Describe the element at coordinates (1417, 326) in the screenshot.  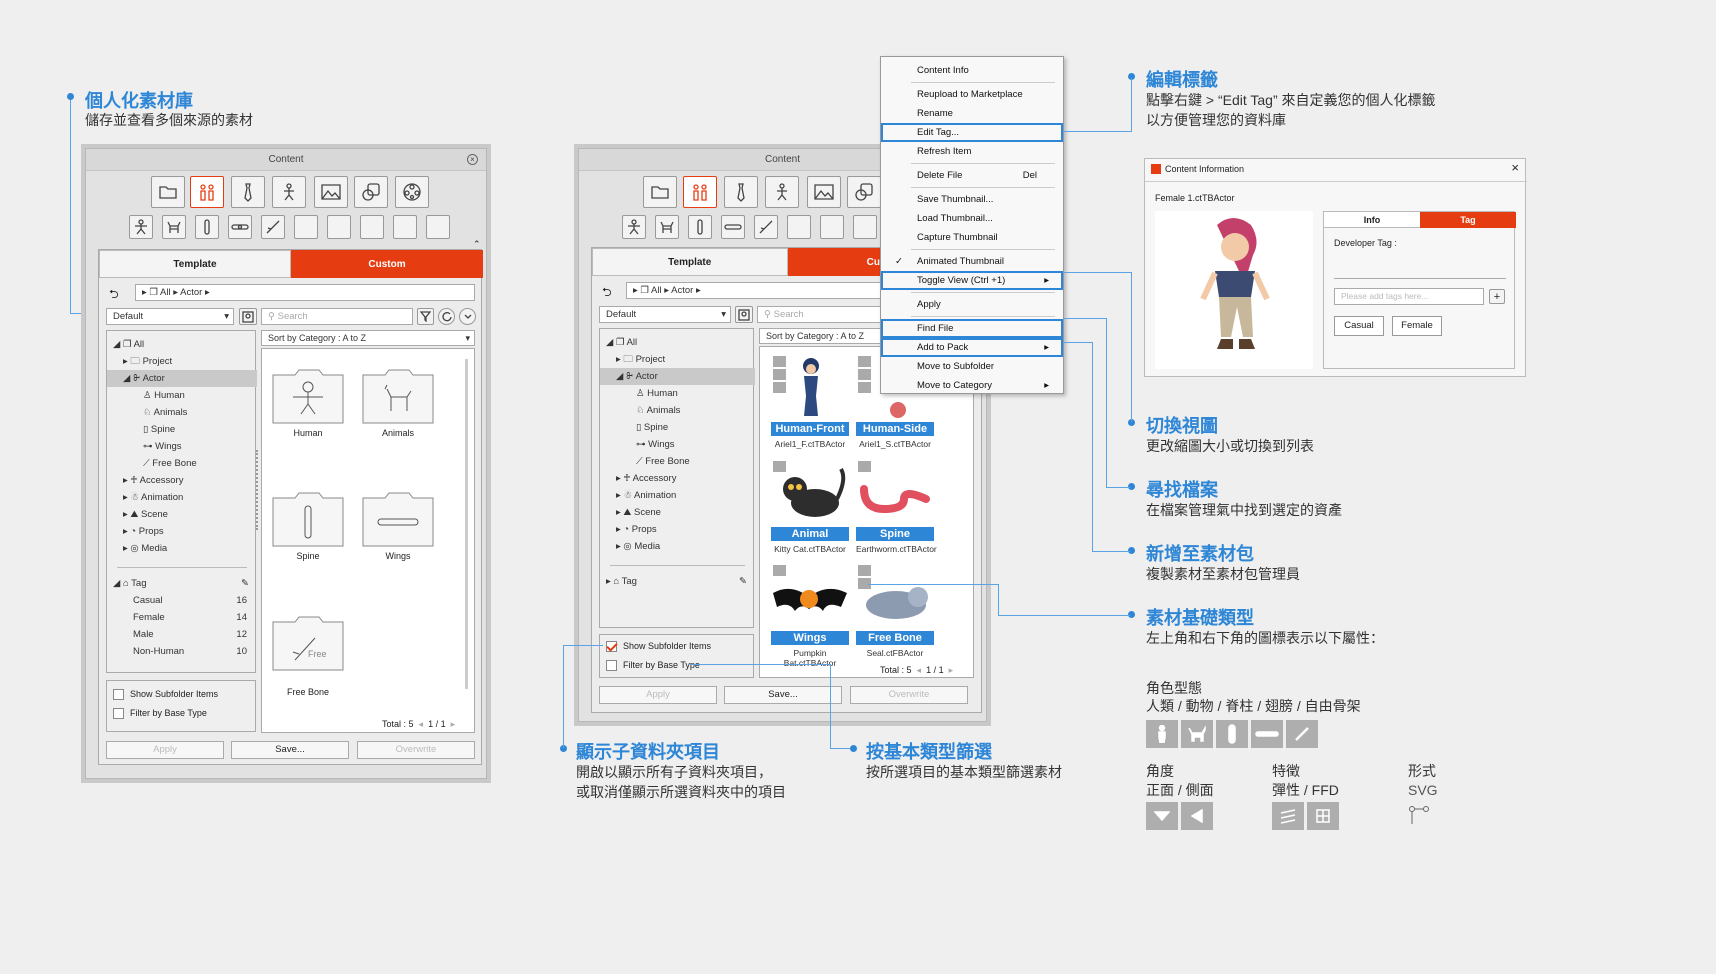
I see `tag-chip: Female` at that location.